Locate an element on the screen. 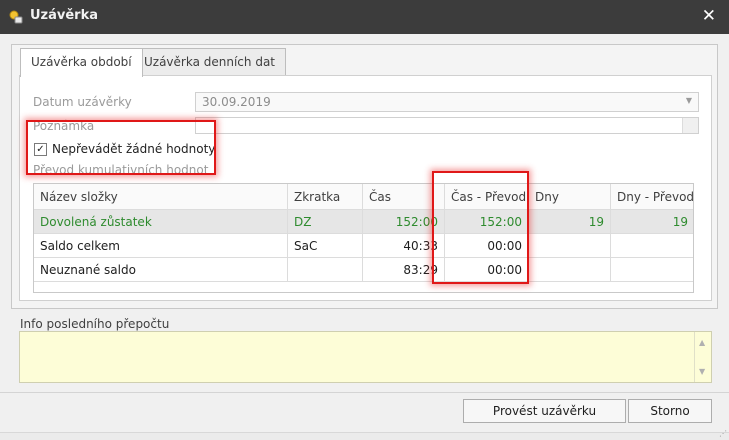 The image size is (729, 440). col-header-dny: Dny is located at coordinates (570, 196).